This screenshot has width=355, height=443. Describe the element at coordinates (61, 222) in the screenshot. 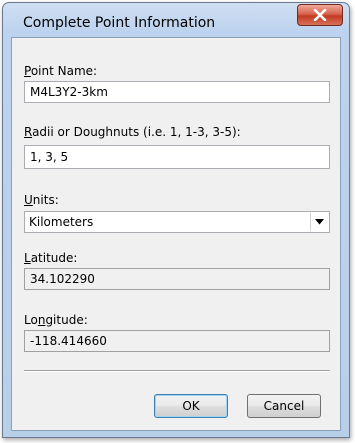

I see `units-selected-value: Kilometers` at that location.